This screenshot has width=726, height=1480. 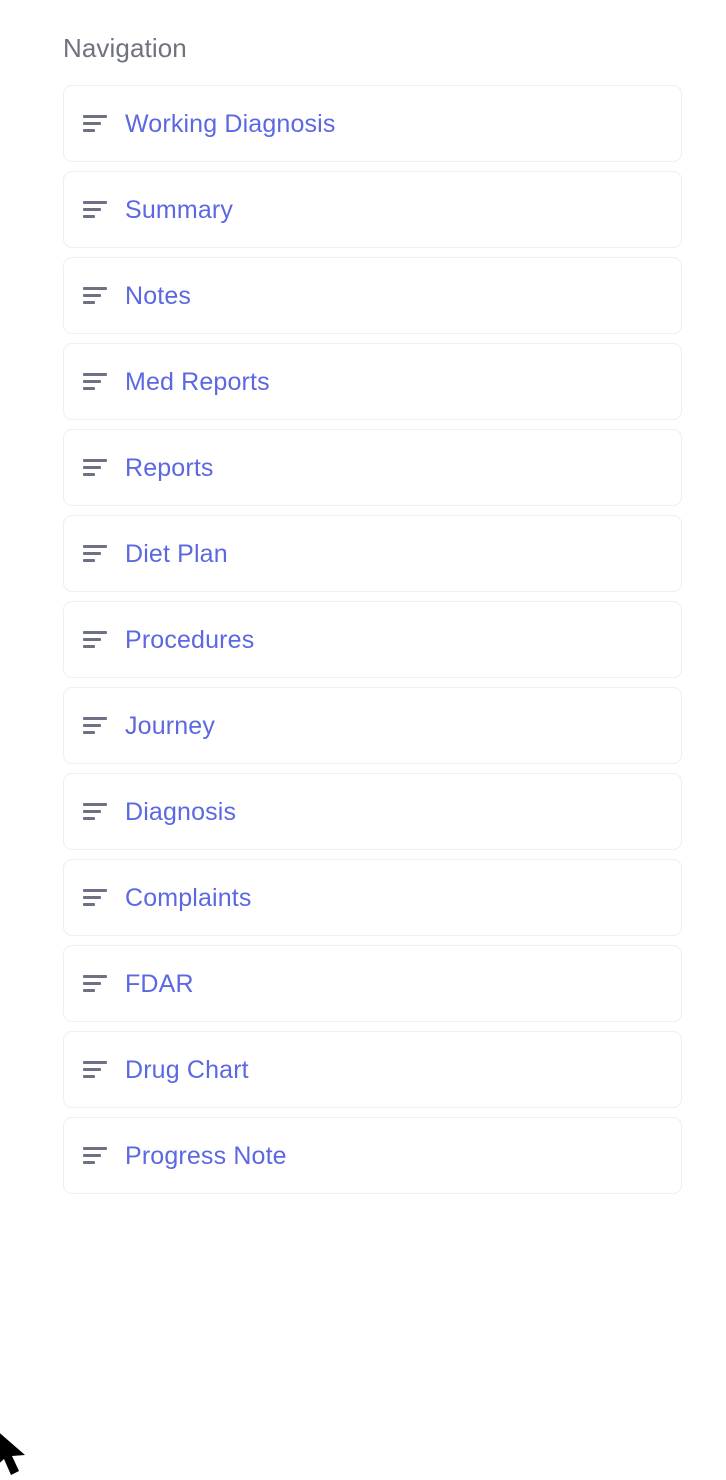 I want to click on nav-item-working-diagnosis: Working Diagnosis, so click(x=372, y=123).